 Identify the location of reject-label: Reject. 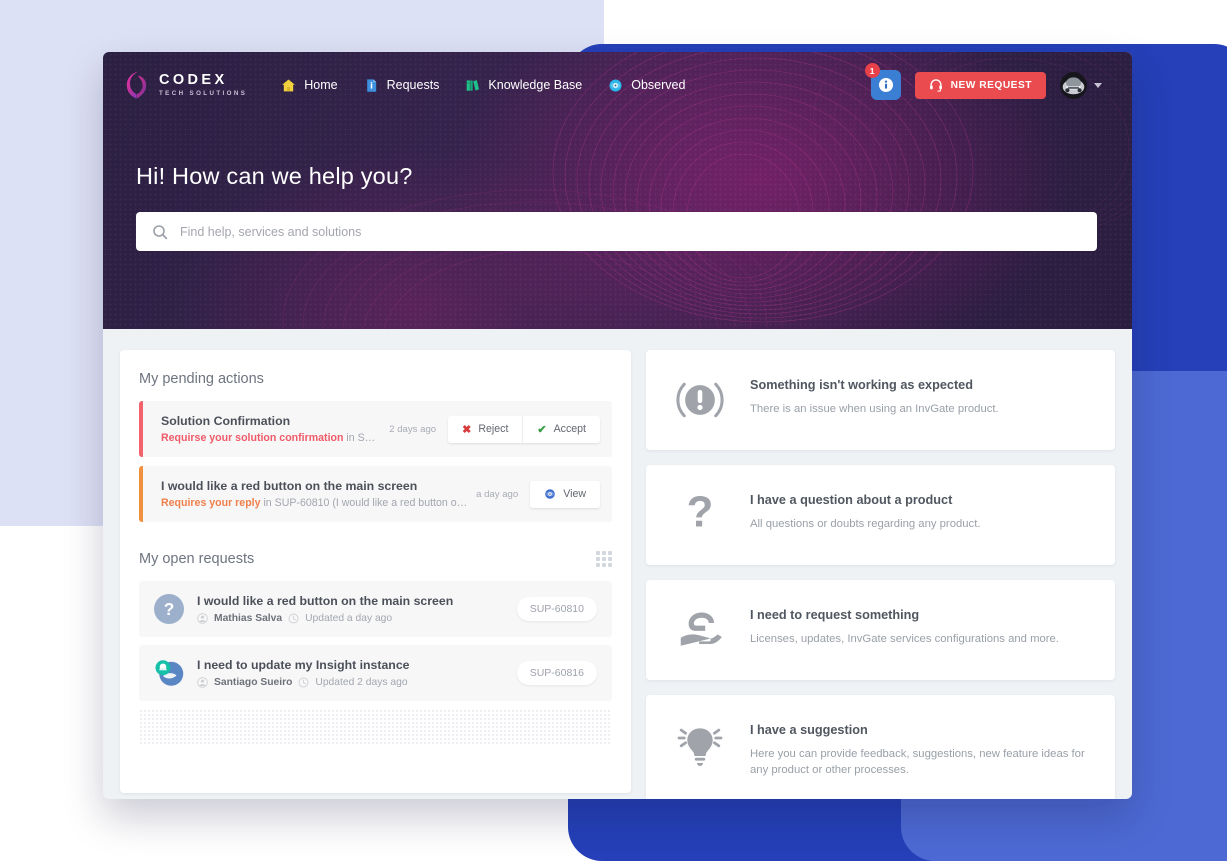
(493, 429).